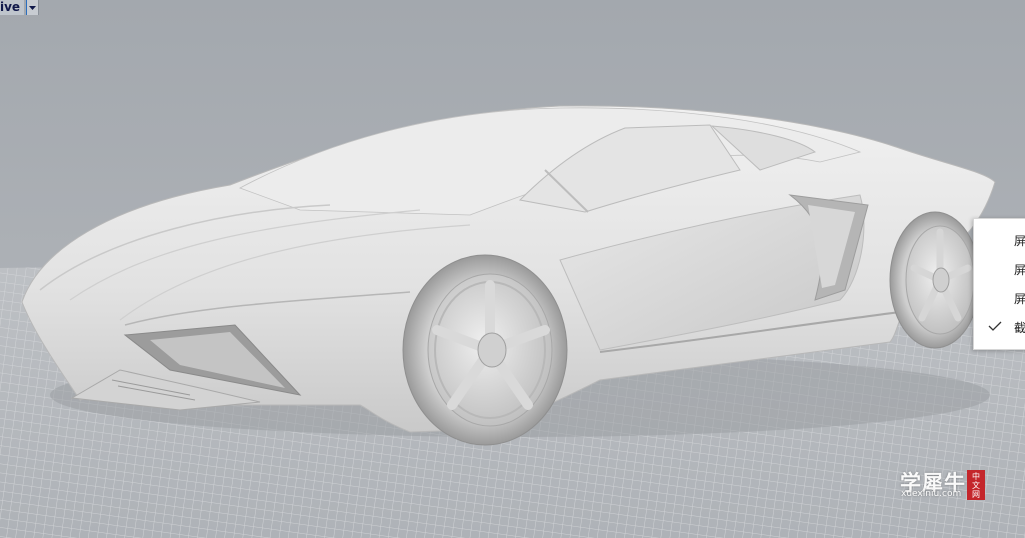  I want to click on menu-item-label: 截, so click(1019, 328).